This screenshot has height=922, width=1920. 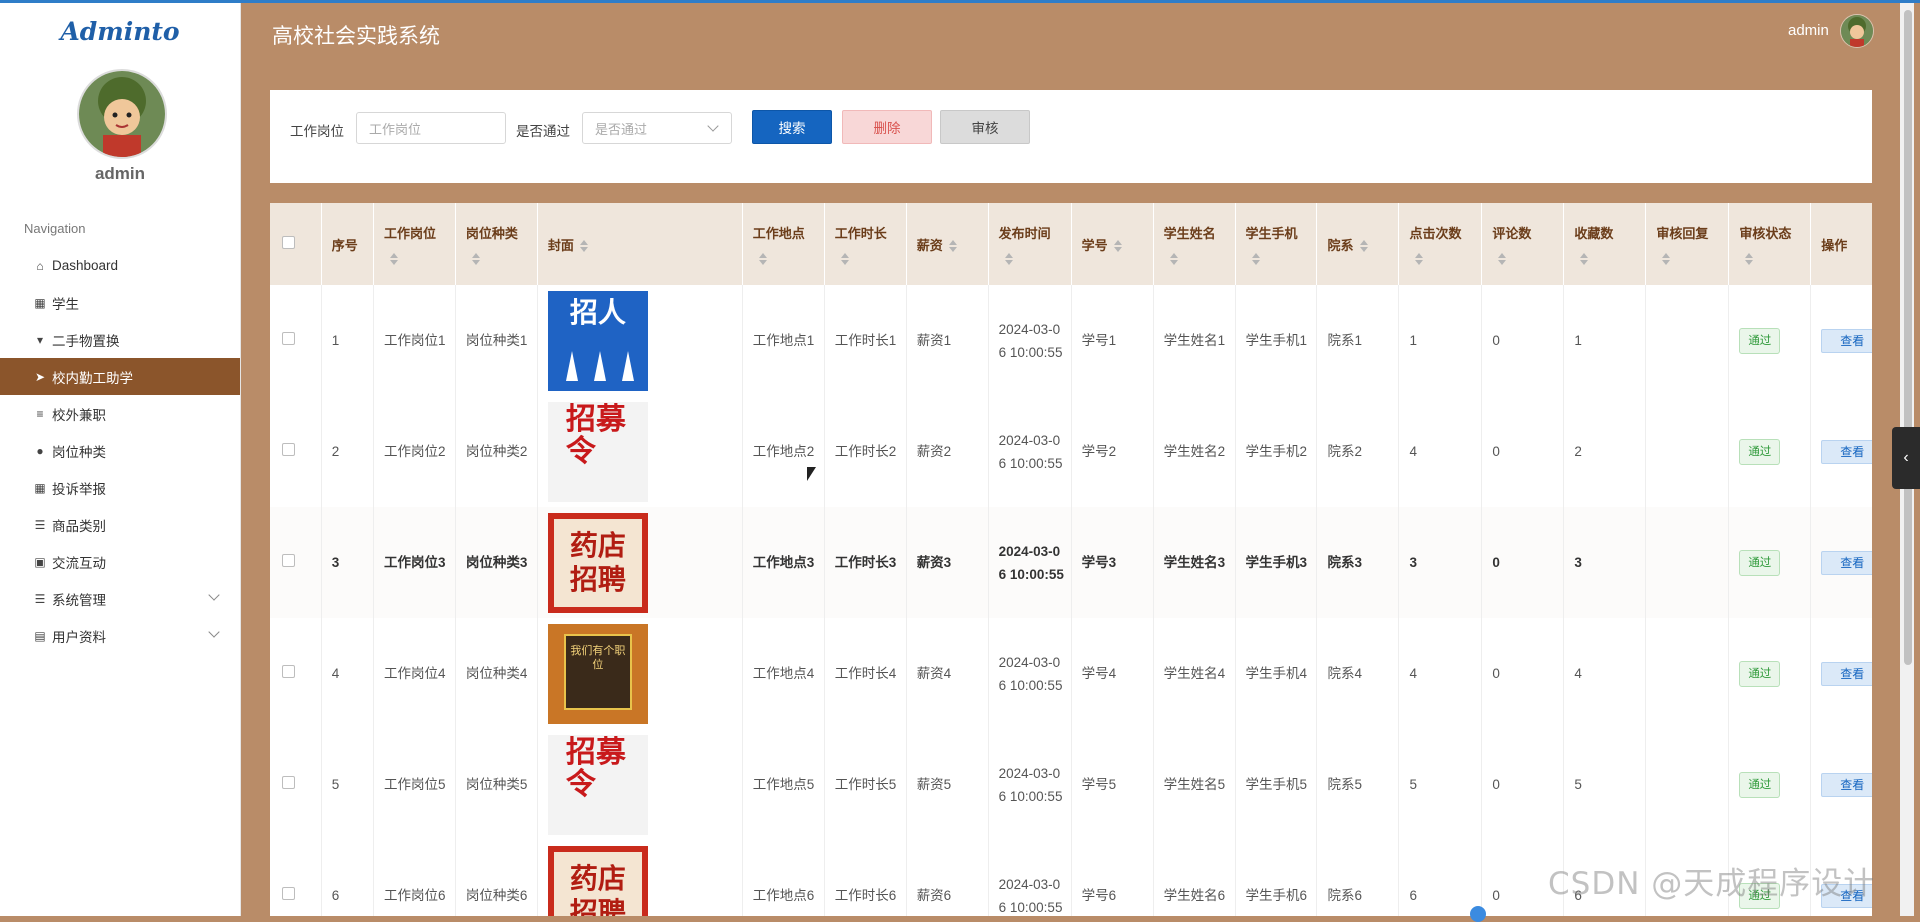 I want to click on column-header: 学生手机, so click(x=1276, y=244).